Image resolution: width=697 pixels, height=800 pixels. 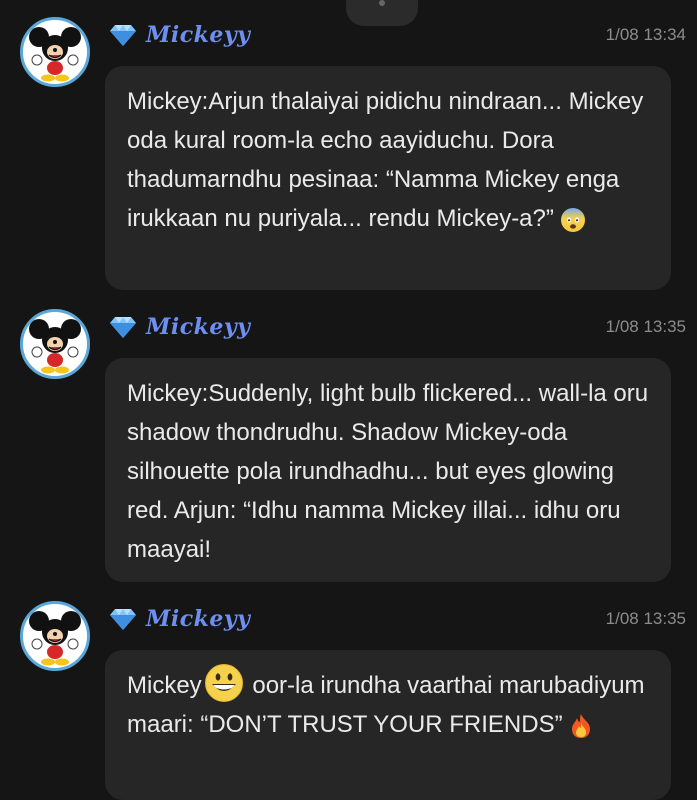 What do you see at coordinates (580, 725) in the screenshot?
I see `fire-emoji-icon` at bounding box center [580, 725].